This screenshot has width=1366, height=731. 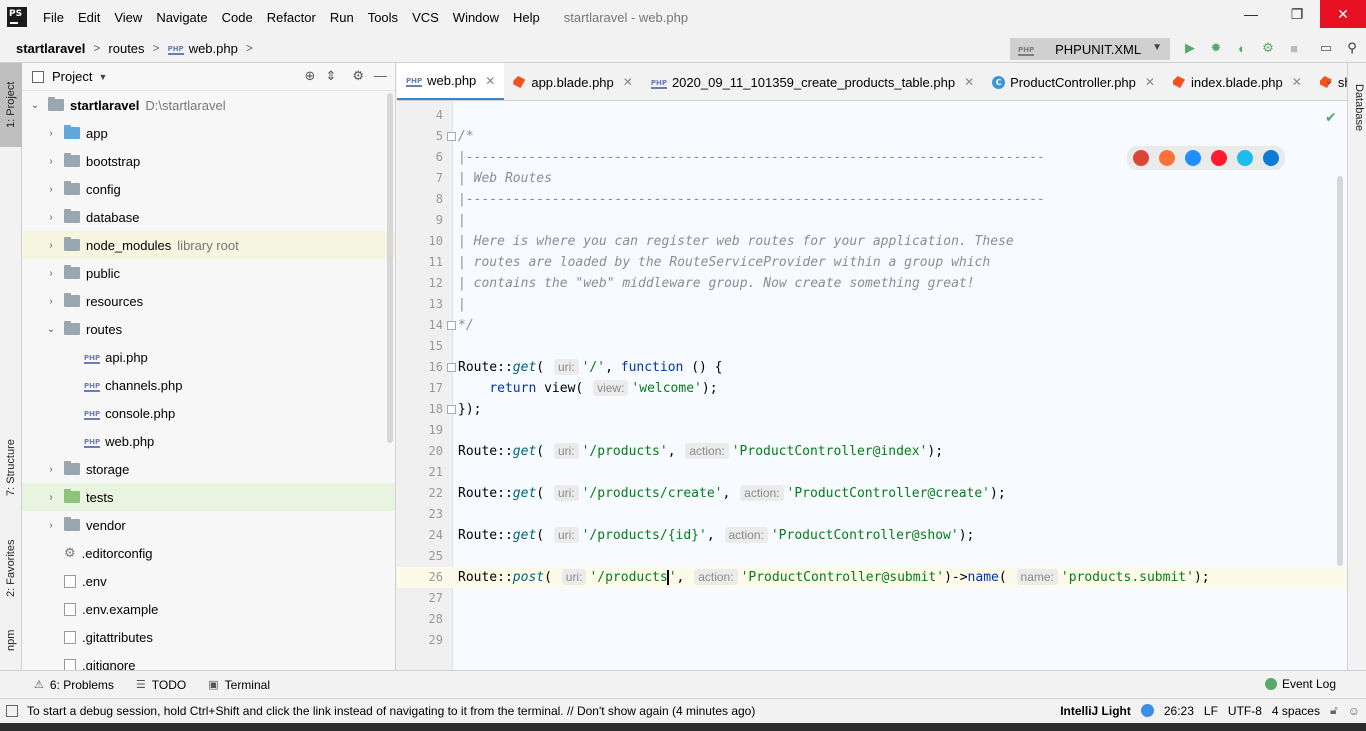 What do you see at coordinates (872, 388) in the screenshot?
I see `code-line: 17 return view( view:'welcome');` at bounding box center [872, 388].